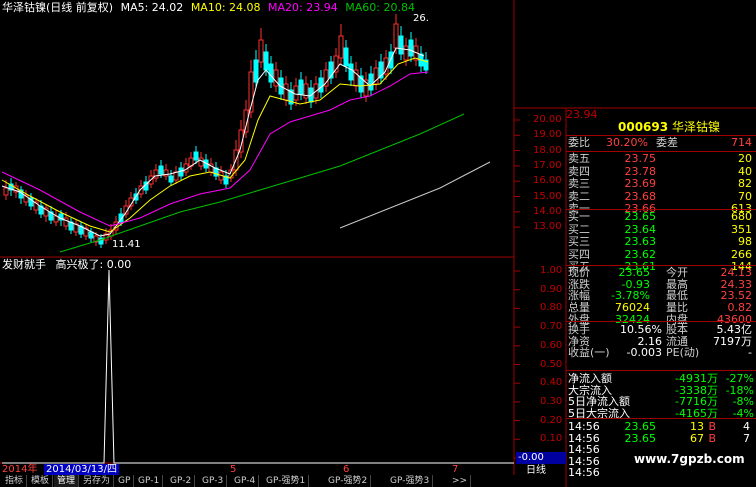  I want to click on tab-GP-1: GP-1, so click(149, 481).